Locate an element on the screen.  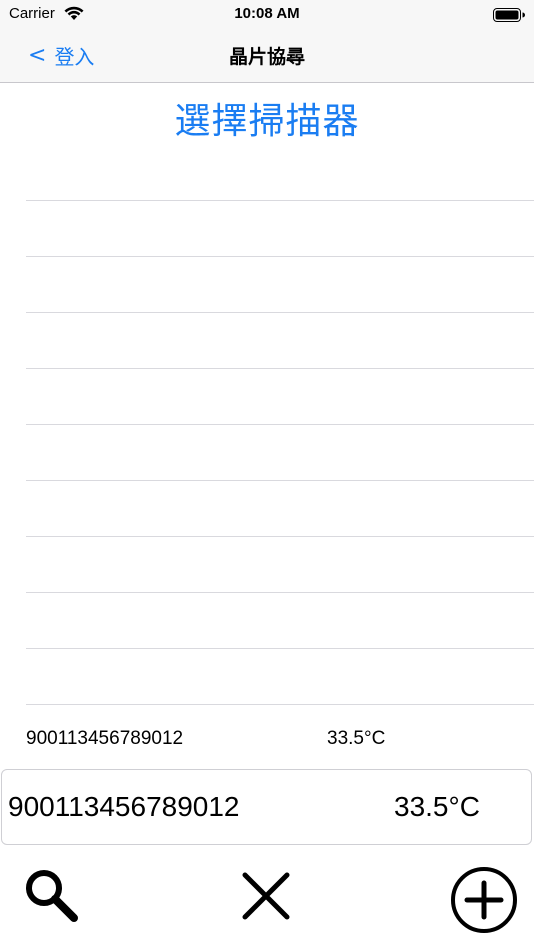
search-icon is located at coordinates (52, 900).